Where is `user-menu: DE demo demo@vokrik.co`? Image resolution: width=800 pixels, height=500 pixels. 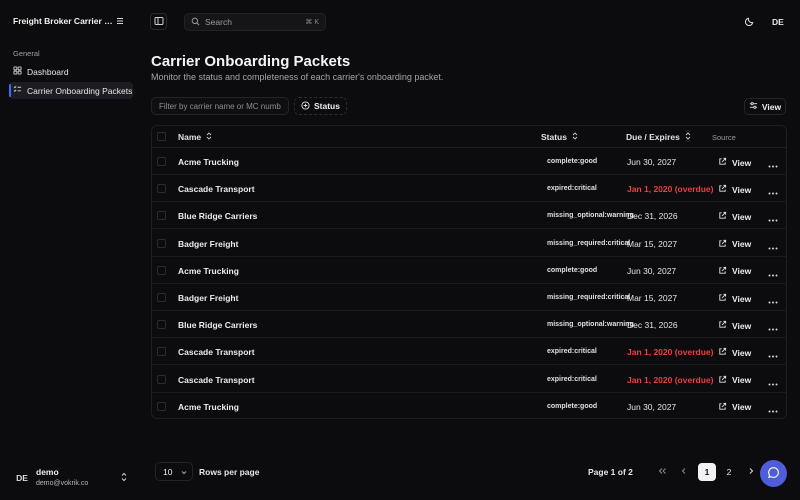 user-menu: DE demo demo@vokrik.co is located at coordinates (72, 478).